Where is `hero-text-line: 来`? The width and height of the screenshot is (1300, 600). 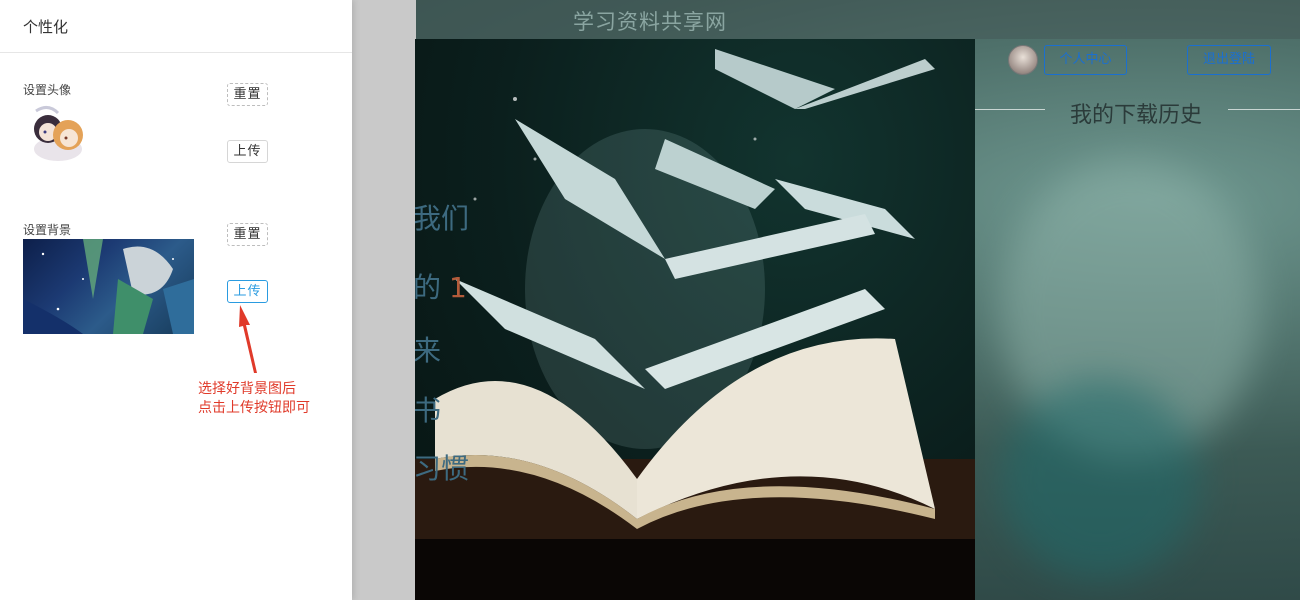
hero-text-line: 来 is located at coordinates (428, 350).